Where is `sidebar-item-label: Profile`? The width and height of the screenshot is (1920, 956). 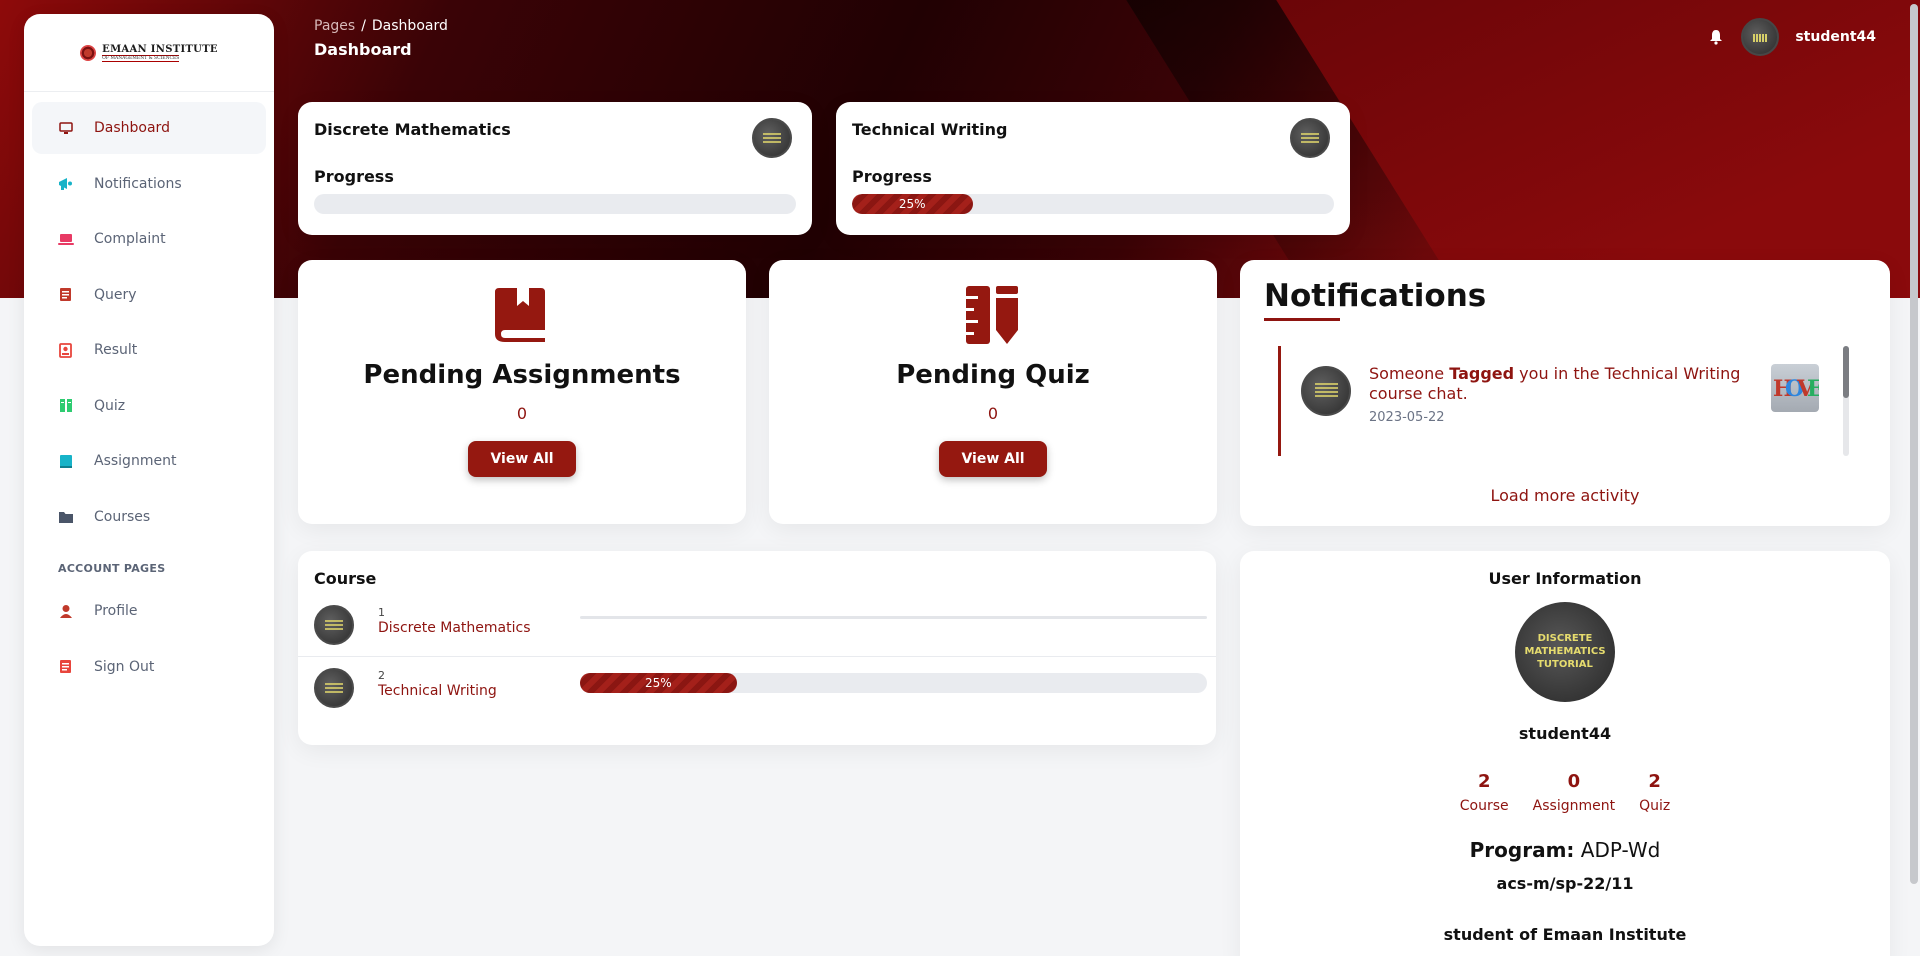
sidebar-item-label: Profile is located at coordinates (116, 611).